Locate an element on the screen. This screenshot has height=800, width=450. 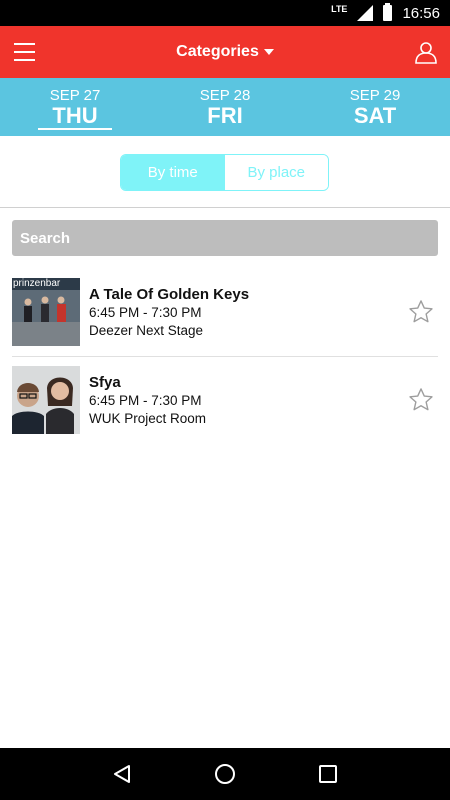
by-place-button: By place is located at coordinates (276, 172).